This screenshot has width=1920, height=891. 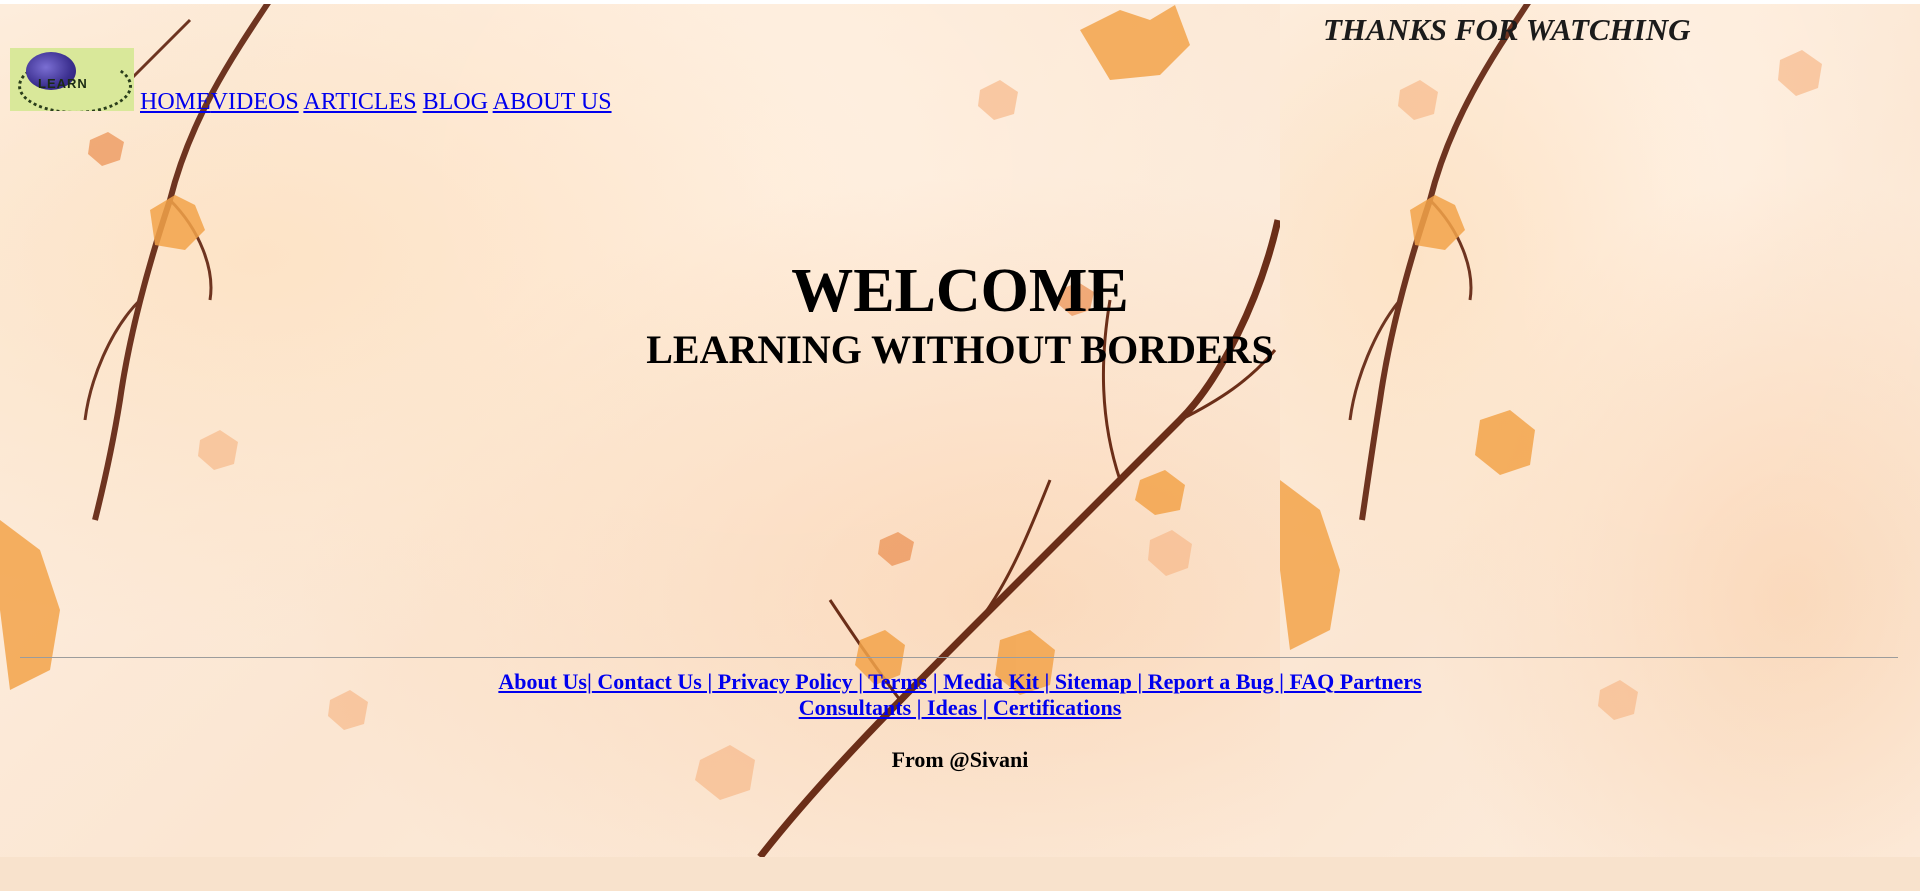 I want to click on author-credit: From @Sivani, so click(x=960, y=759).